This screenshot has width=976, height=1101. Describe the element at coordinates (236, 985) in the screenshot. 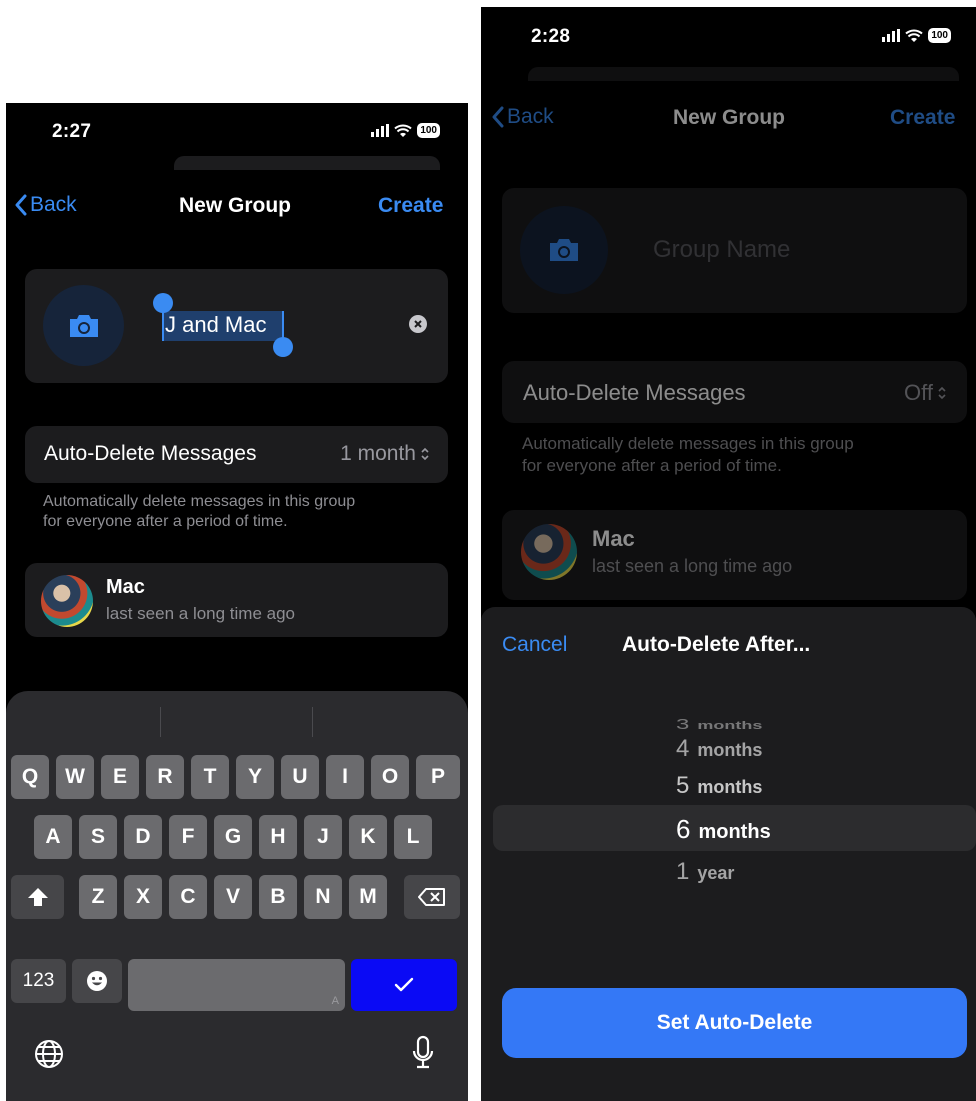

I see `space-bar: A` at that location.